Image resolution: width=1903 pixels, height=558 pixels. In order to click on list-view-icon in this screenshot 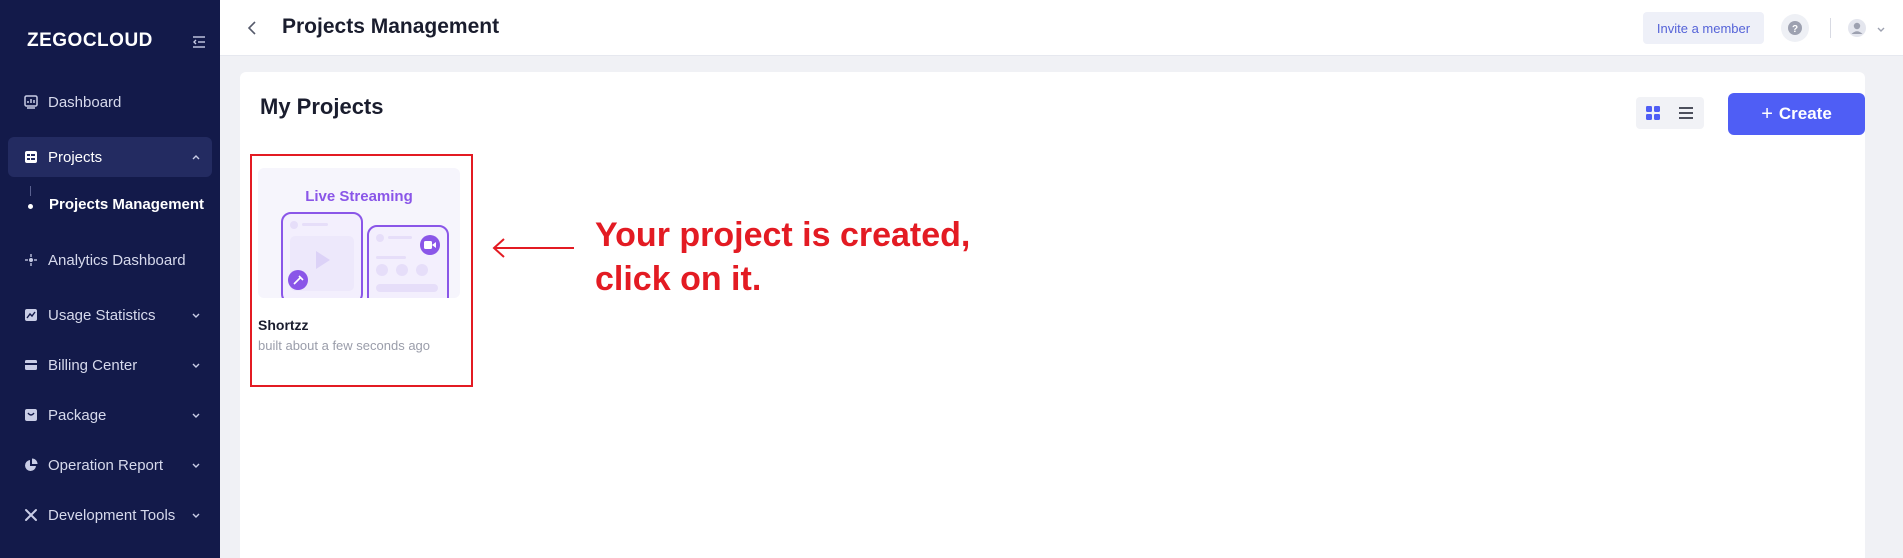, I will do `click(1686, 113)`.